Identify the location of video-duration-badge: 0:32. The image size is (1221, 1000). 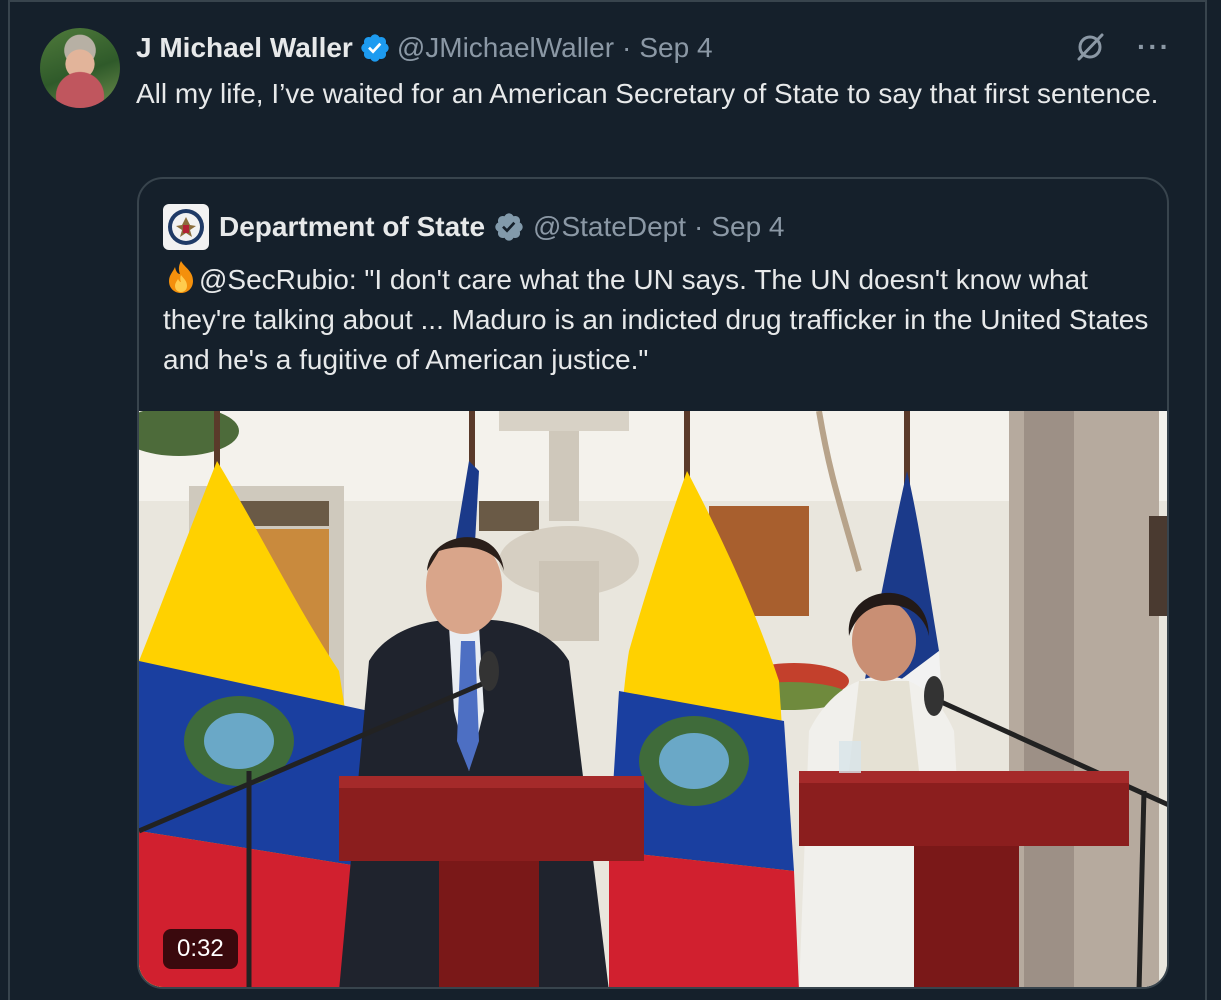
(200, 949).